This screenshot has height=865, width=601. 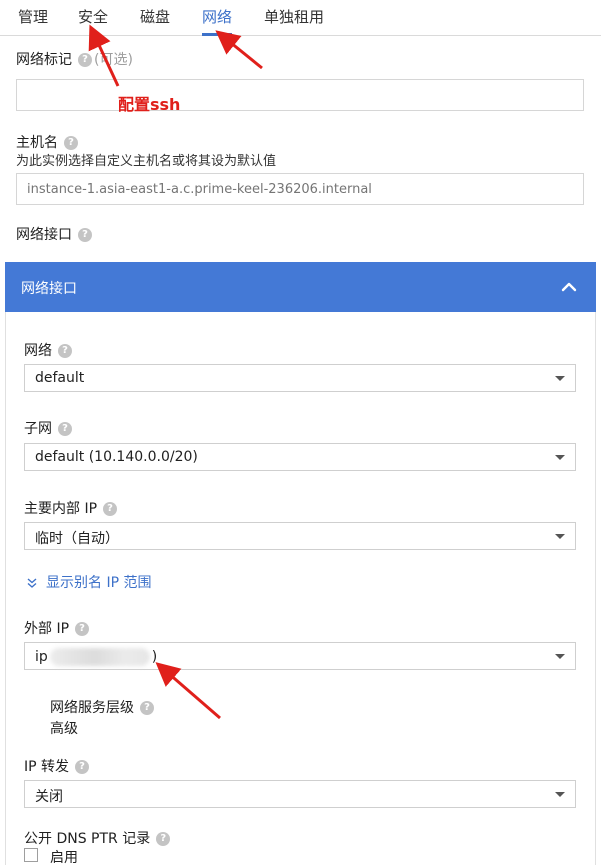 I want to click on network-tags-input, so click(x=300, y=95).